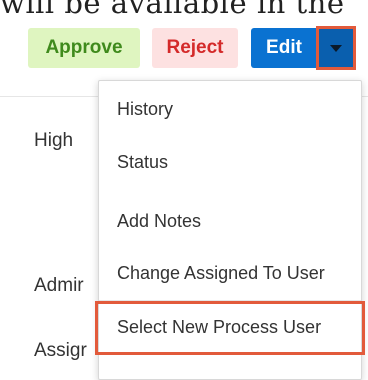 This screenshot has width=368, height=380. I want to click on actions-dropdown-toggle, so click(336, 48).